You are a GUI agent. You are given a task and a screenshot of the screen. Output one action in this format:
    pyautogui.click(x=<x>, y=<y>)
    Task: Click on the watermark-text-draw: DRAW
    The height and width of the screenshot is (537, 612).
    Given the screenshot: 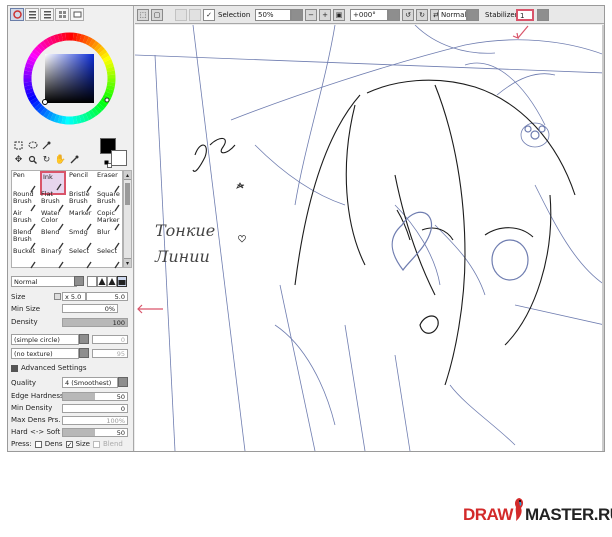 What is the action you would take?
    pyautogui.click(x=488, y=514)
    